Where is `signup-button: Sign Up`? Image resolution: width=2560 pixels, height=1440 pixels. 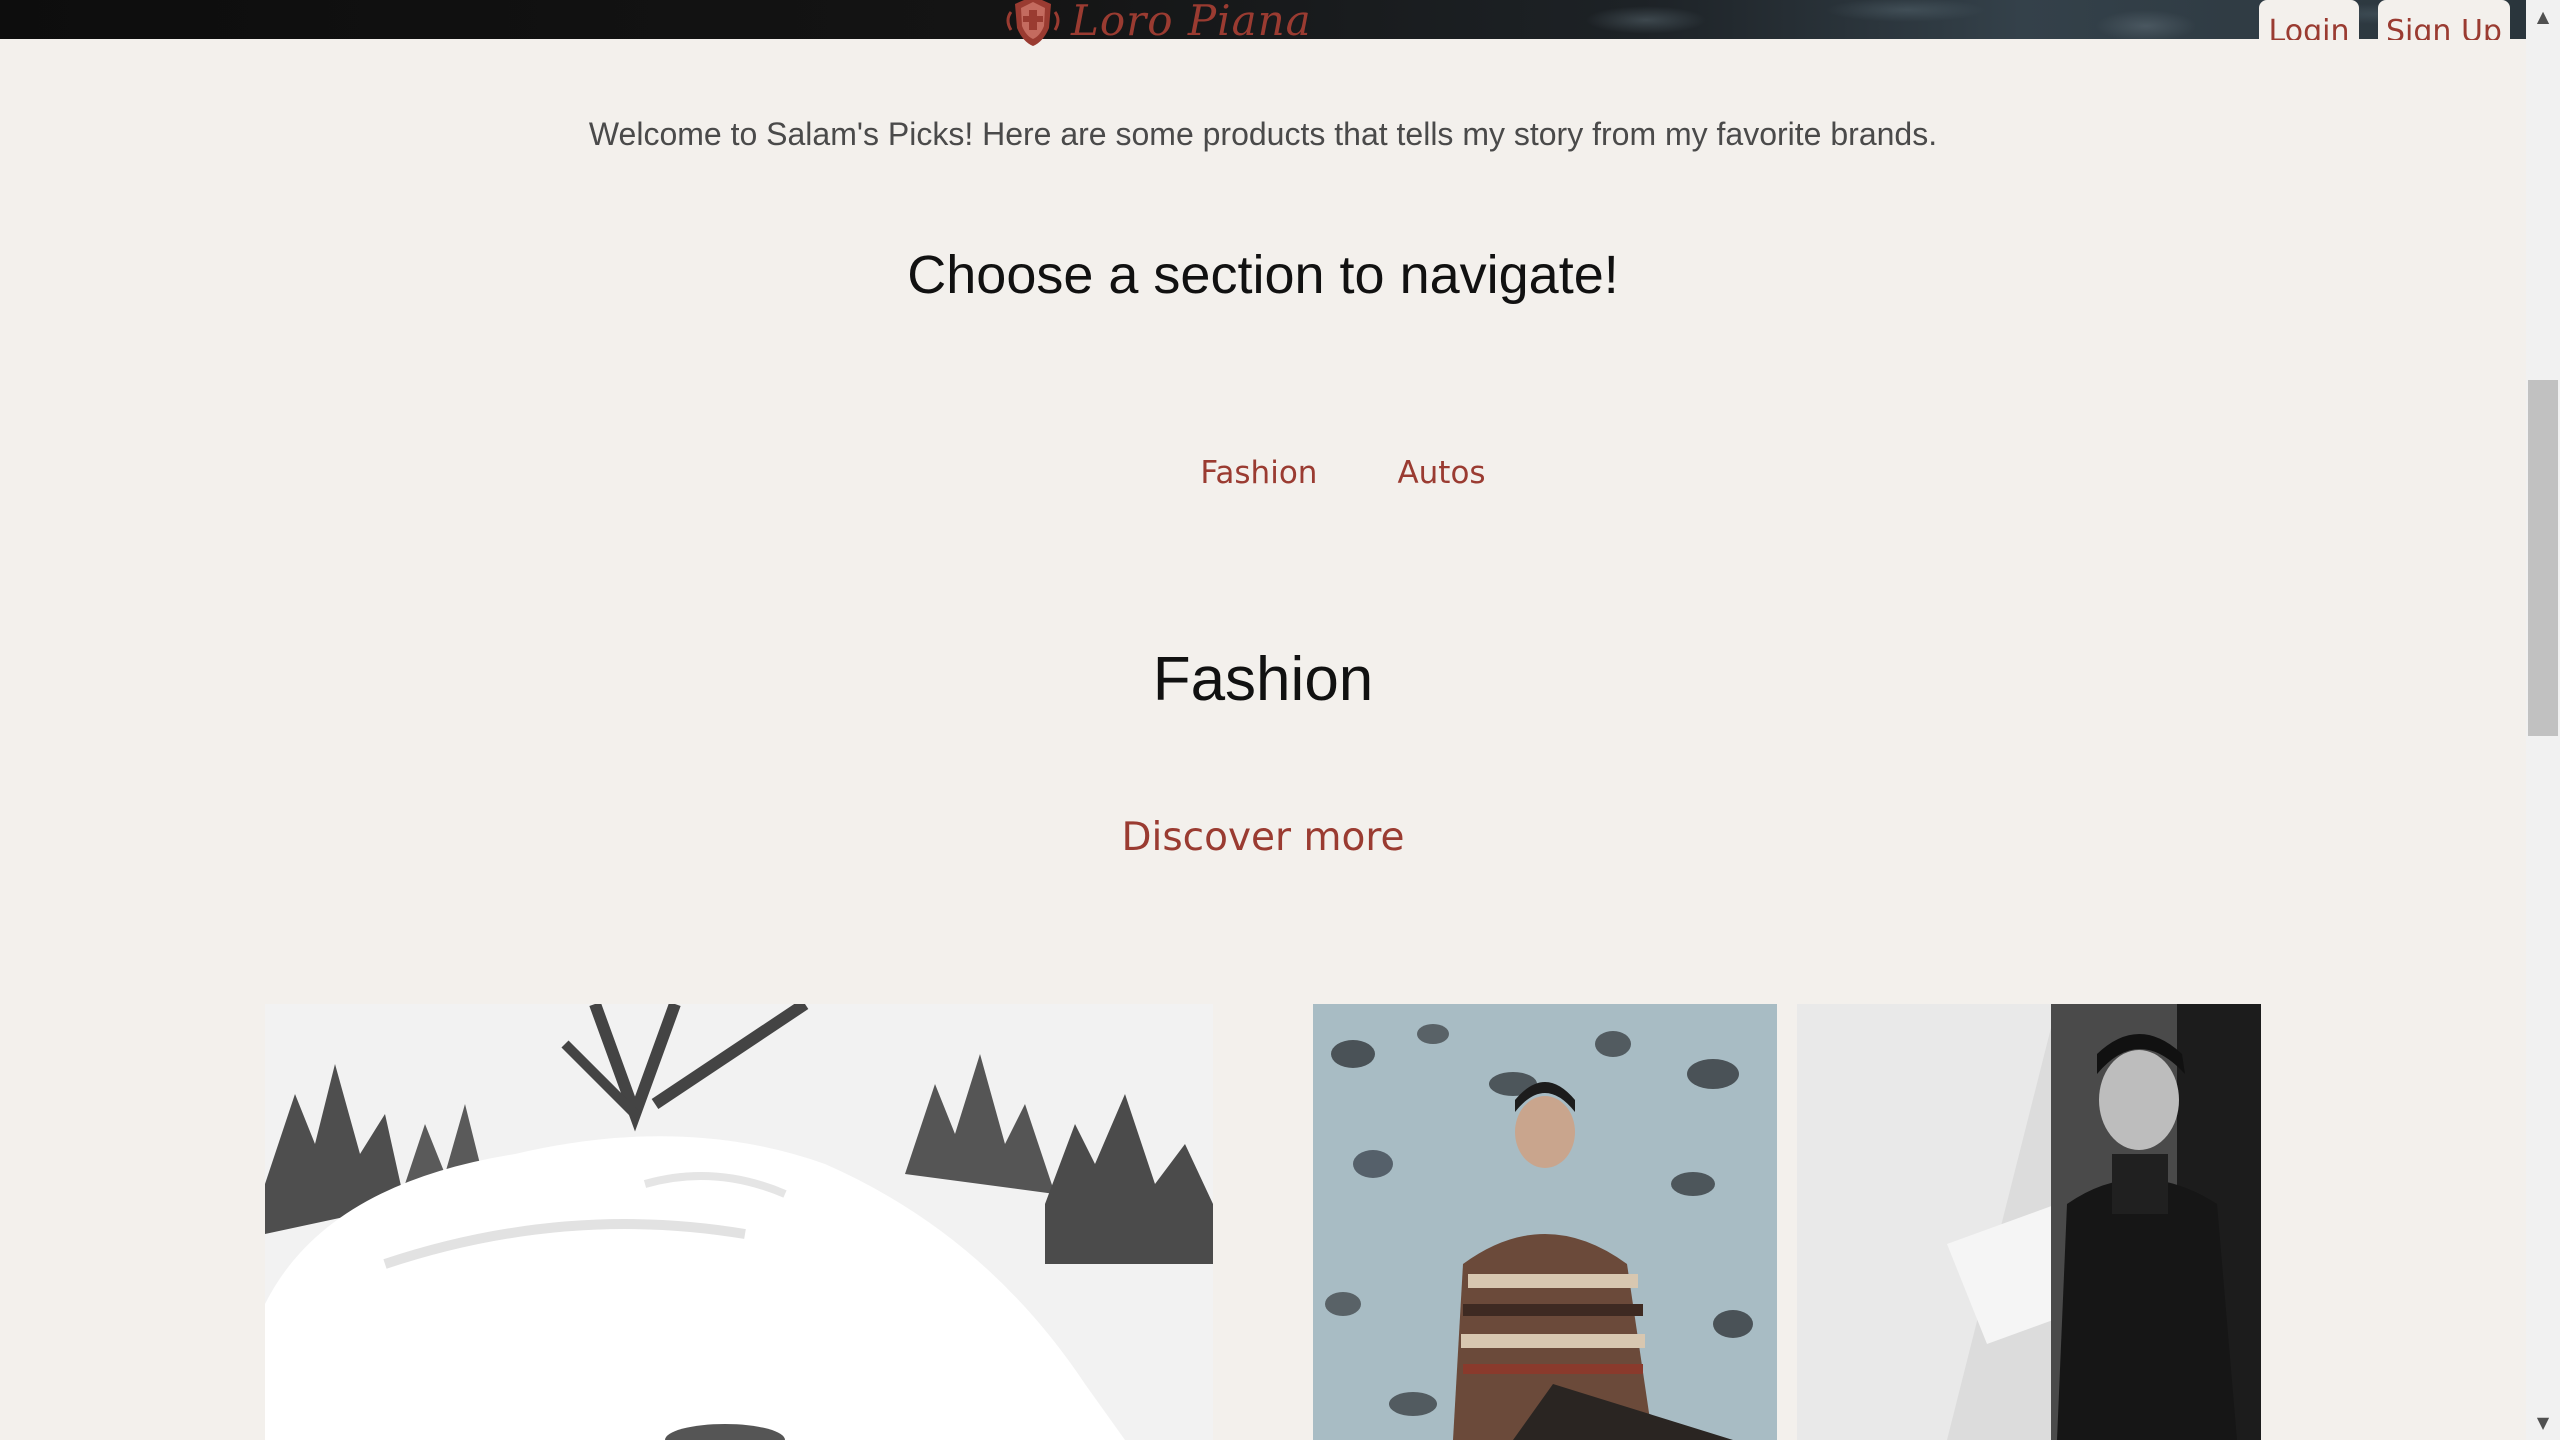
signup-button: Sign Up is located at coordinates (2444, 20).